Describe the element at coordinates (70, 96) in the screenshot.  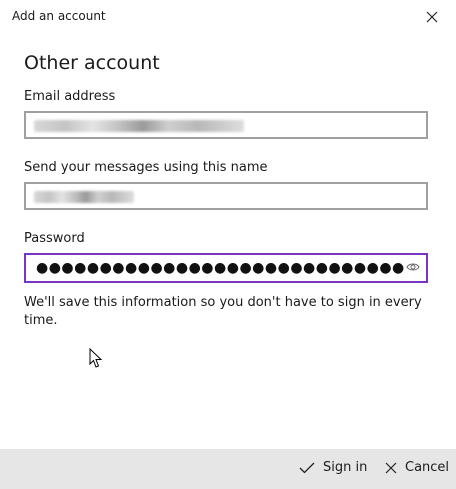
I see `email-label: Email address` at that location.